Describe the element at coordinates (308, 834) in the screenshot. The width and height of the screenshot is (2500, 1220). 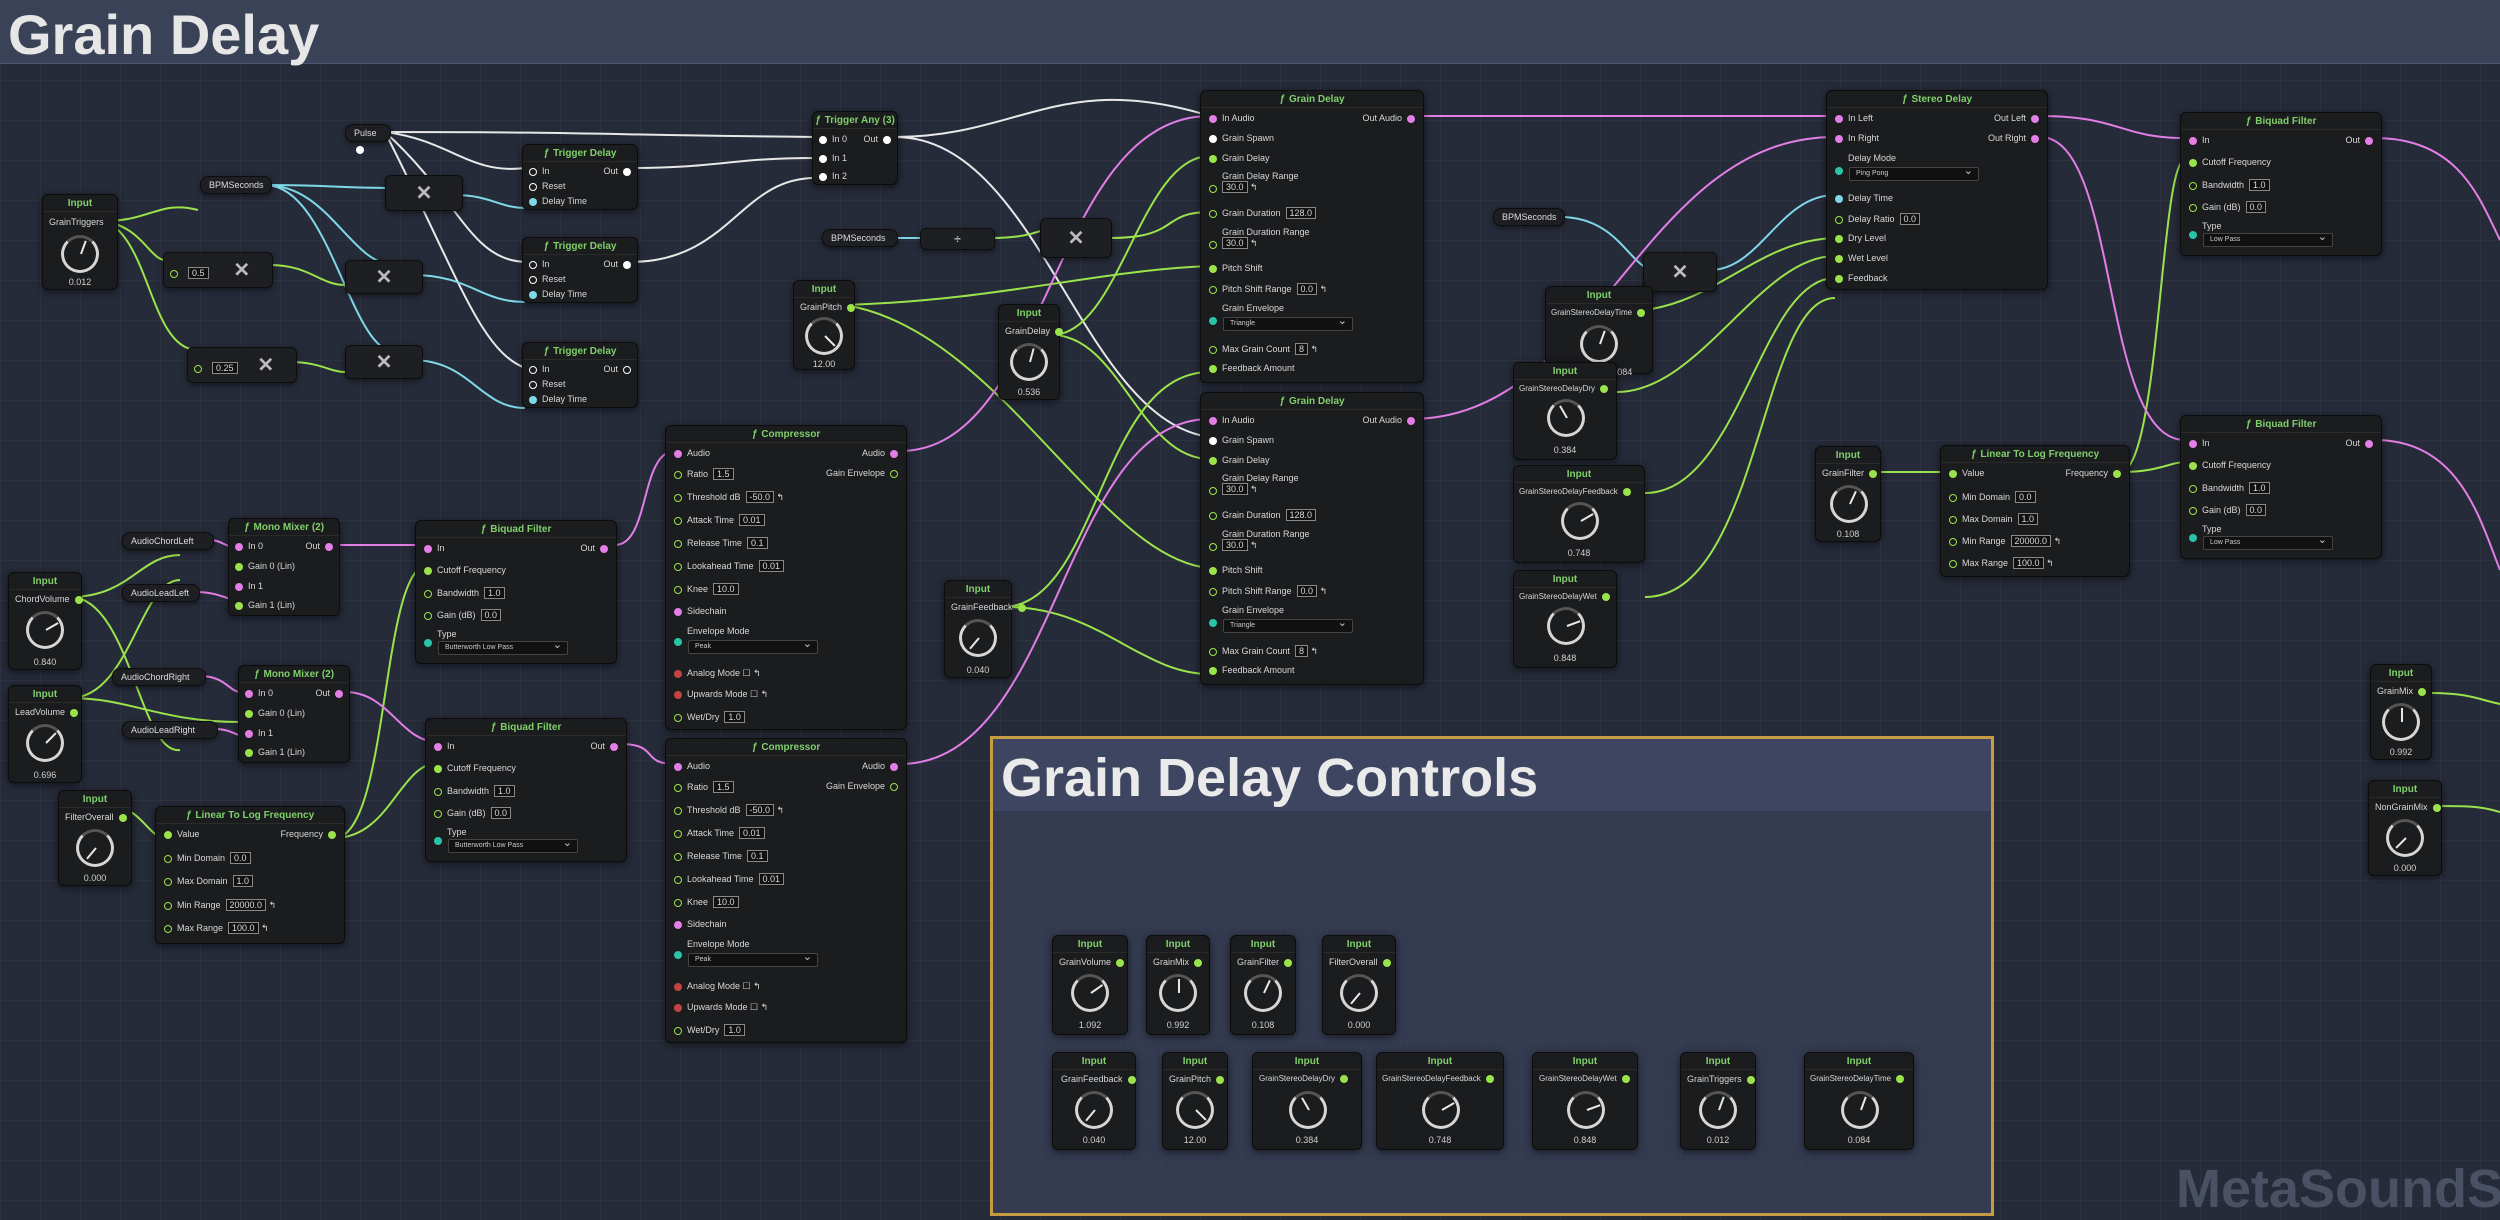
I see `pin-frequency: Frequency` at that location.